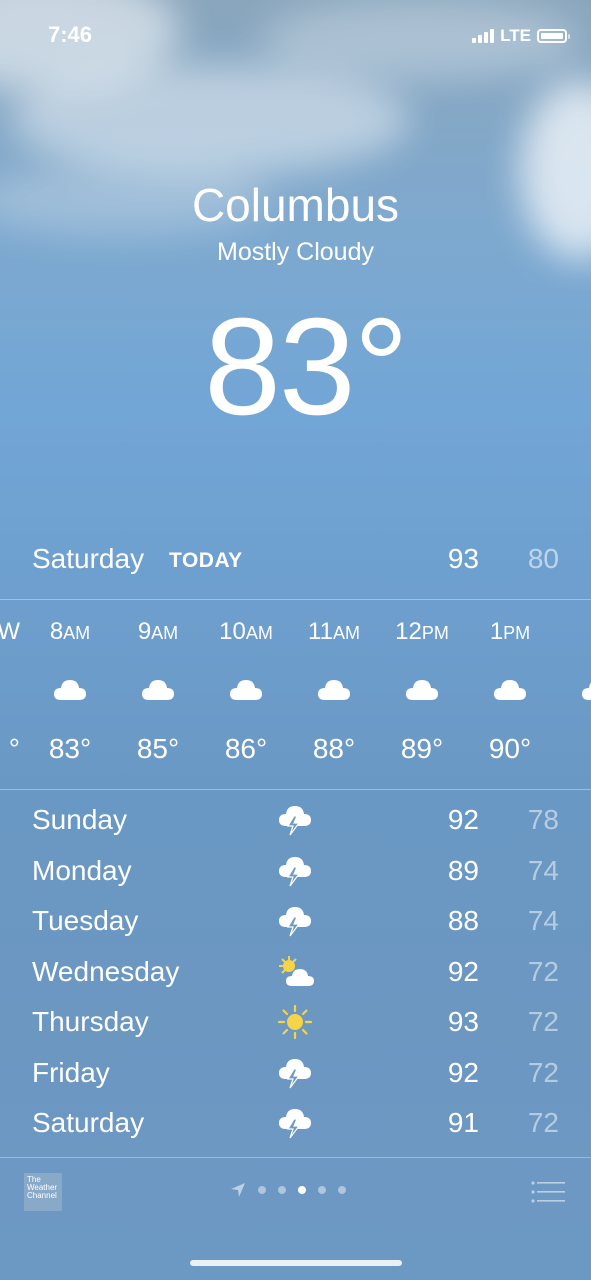  What do you see at coordinates (206, 560) in the screenshot?
I see `today-label: TODAY` at bounding box center [206, 560].